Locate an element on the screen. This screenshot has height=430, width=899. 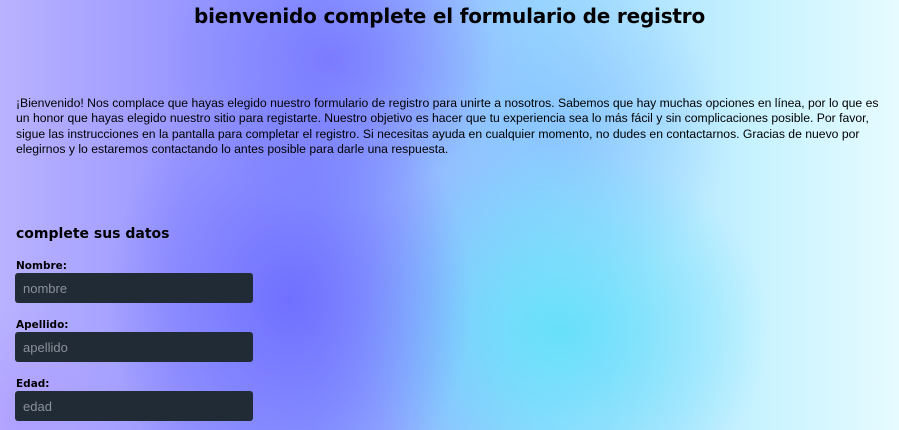
edad-label: Edad: is located at coordinates (33, 384).